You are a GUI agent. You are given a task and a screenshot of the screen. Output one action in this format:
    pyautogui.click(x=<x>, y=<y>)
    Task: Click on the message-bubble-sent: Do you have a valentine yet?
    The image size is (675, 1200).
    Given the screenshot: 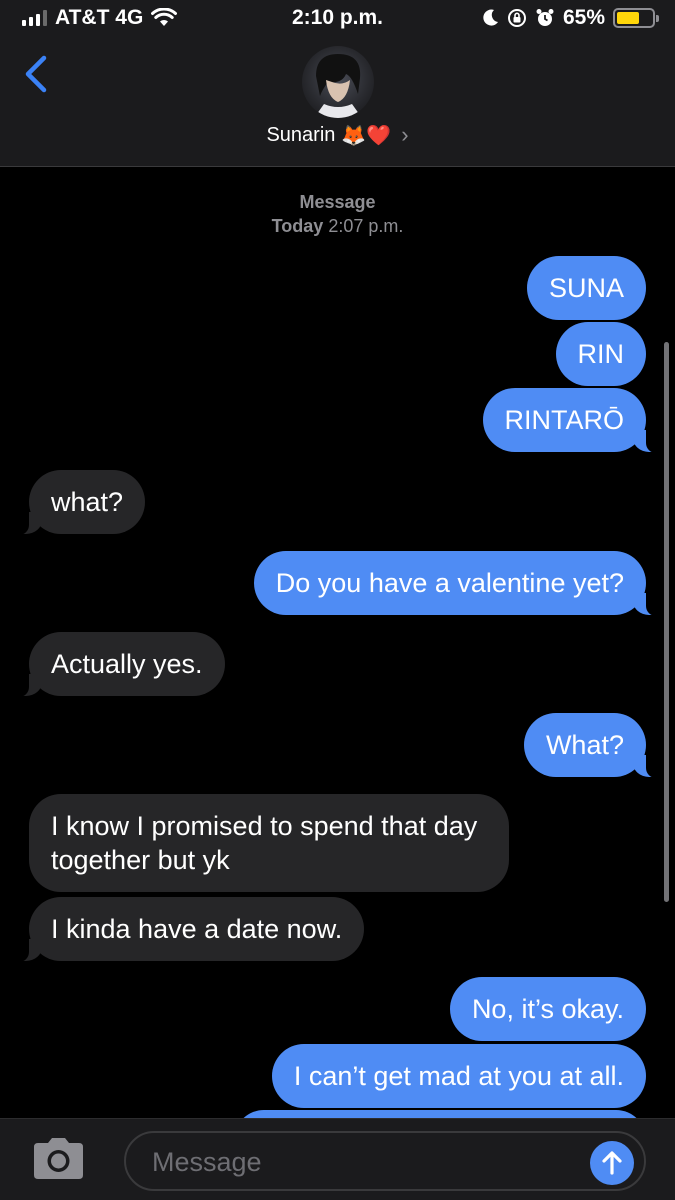 What is the action you would take?
    pyautogui.click(x=458, y=583)
    